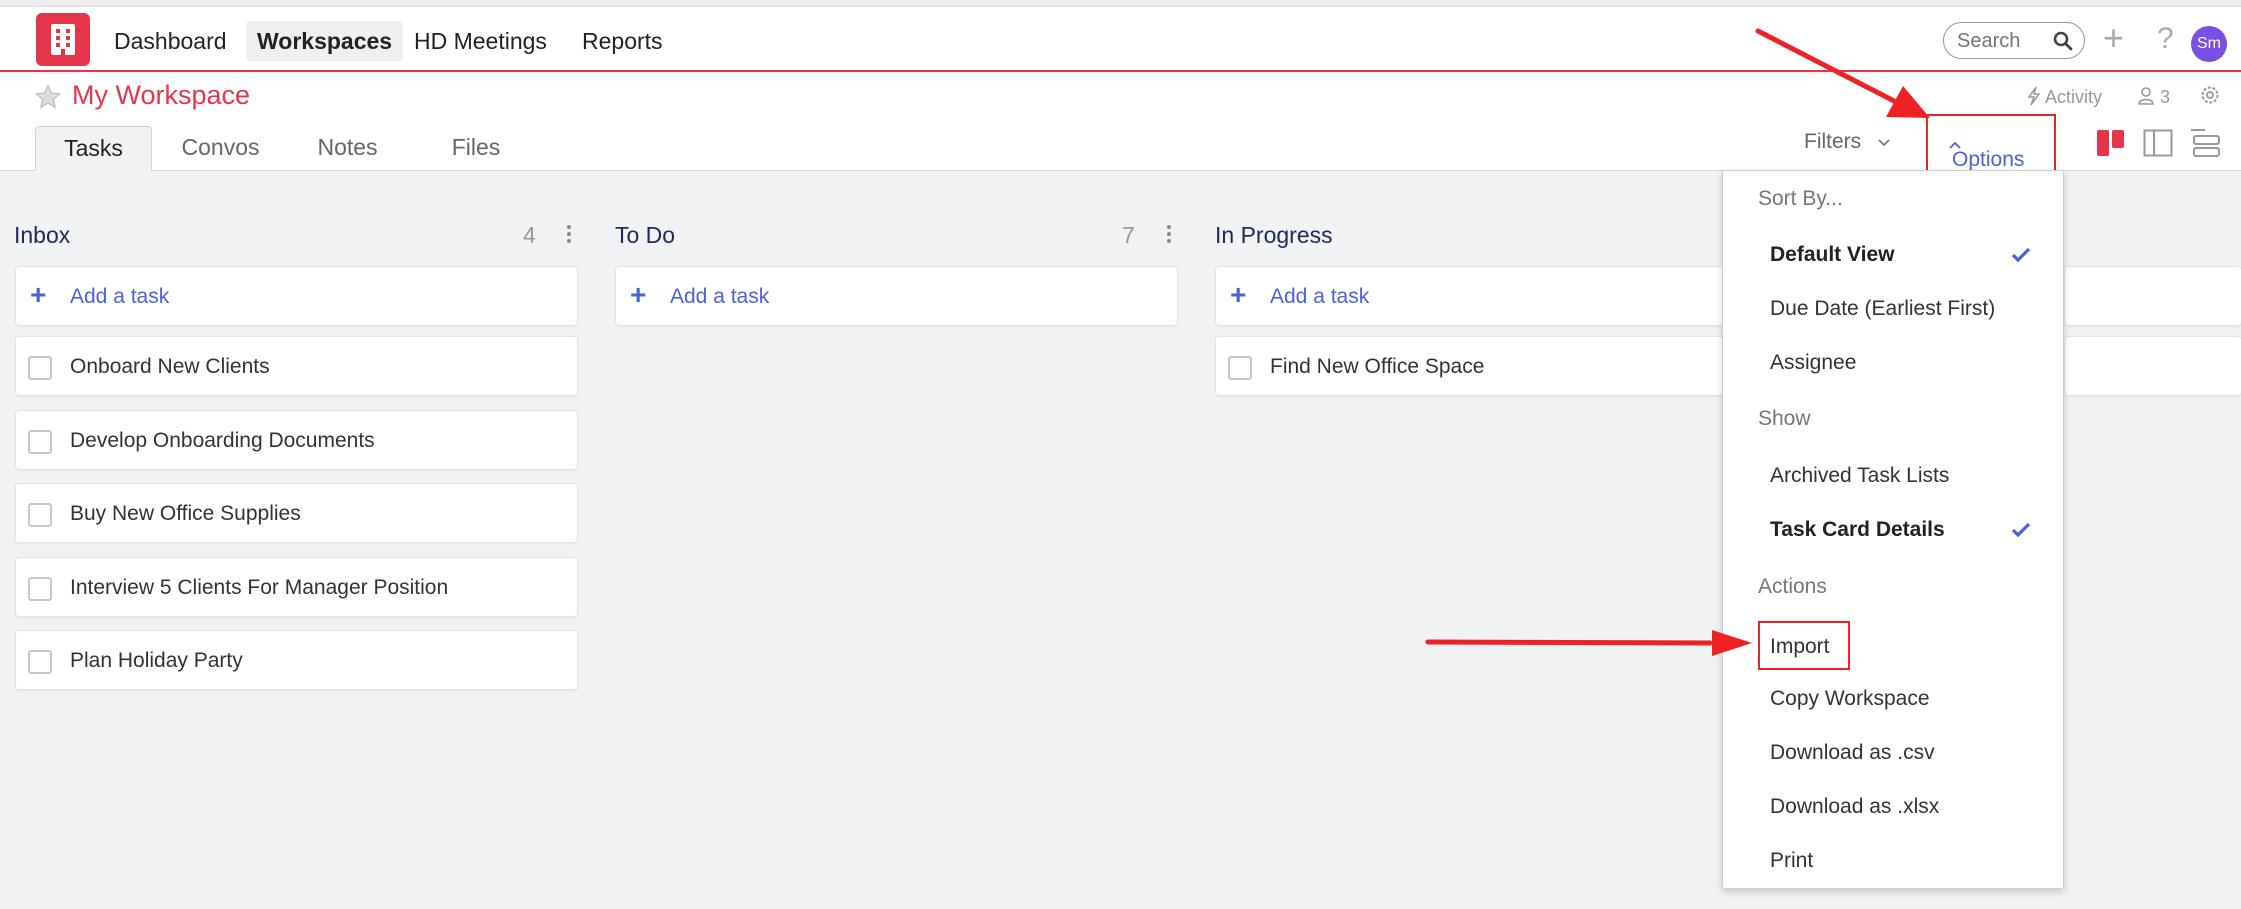 The width and height of the screenshot is (2241, 909). What do you see at coordinates (1850, 699) in the screenshot?
I see `menu-item-copy-workspace: Copy Workspace` at bounding box center [1850, 699].